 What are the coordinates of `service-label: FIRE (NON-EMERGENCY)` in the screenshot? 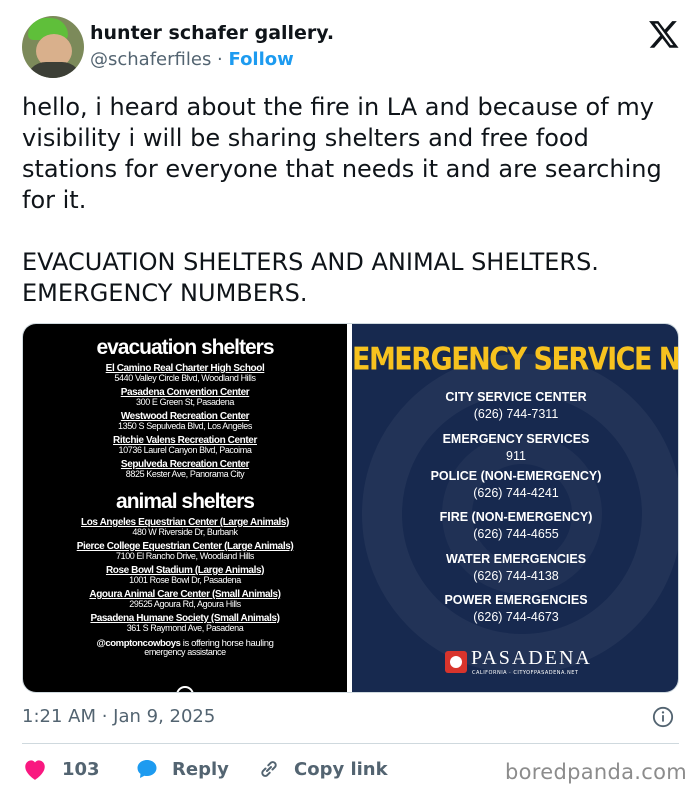 It's located at (516, 517).